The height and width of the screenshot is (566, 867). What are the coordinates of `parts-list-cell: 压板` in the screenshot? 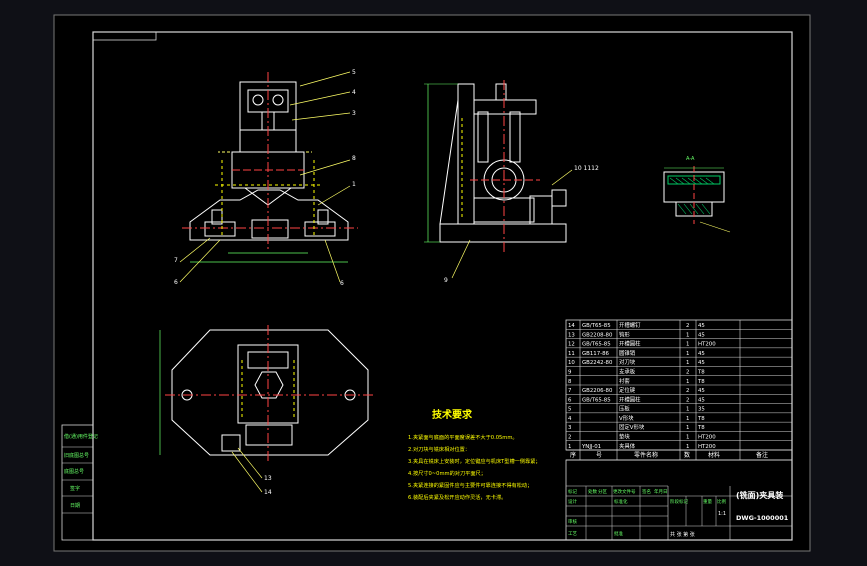 It's located at (624, 409).